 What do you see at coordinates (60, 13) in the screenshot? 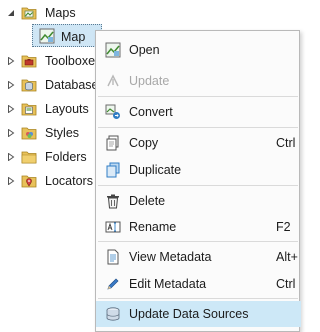
I see `tree-label: Maps` at bounding box center [60, 13].